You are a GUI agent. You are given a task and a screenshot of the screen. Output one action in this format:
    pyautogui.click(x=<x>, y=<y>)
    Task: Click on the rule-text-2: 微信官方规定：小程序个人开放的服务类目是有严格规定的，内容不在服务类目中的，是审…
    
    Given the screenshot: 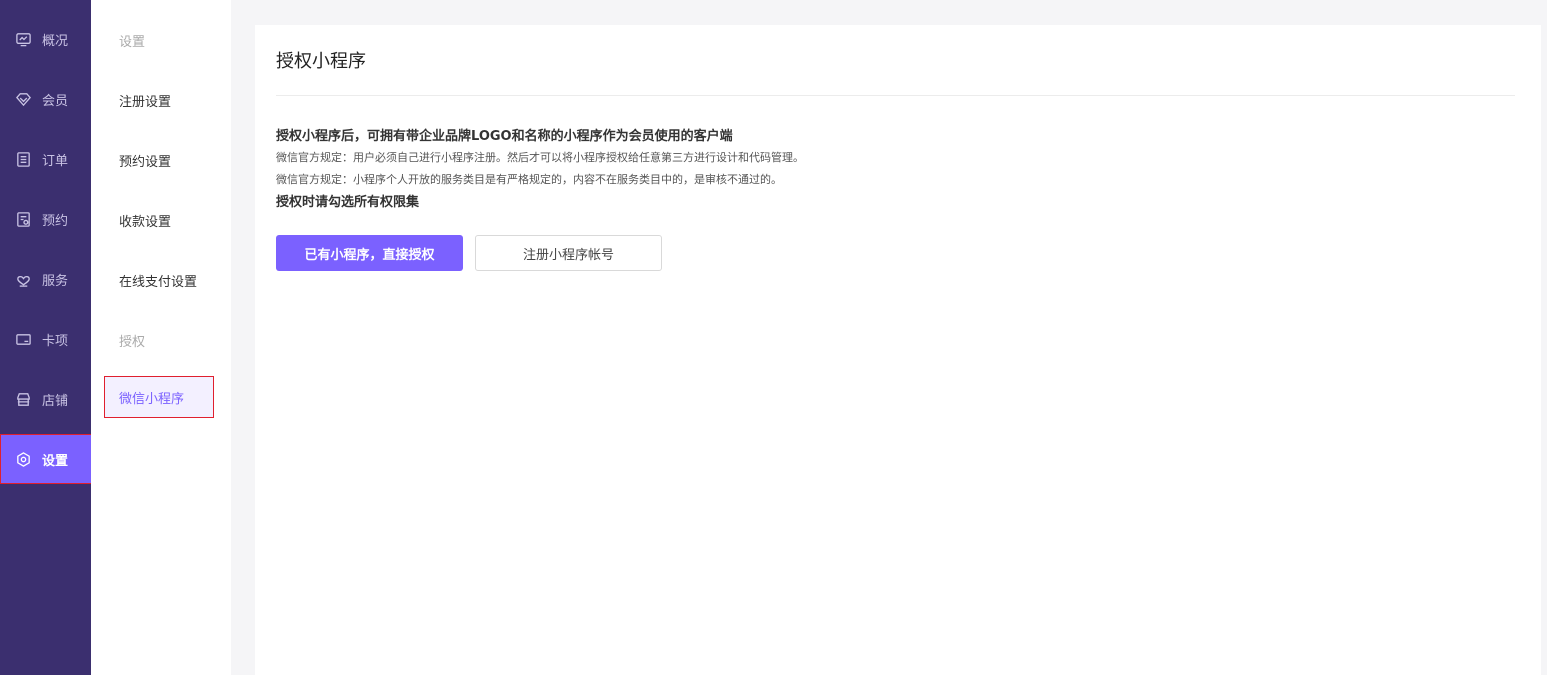 What is the action you would take?
    pyautogui.click(x=529, y=179)
    